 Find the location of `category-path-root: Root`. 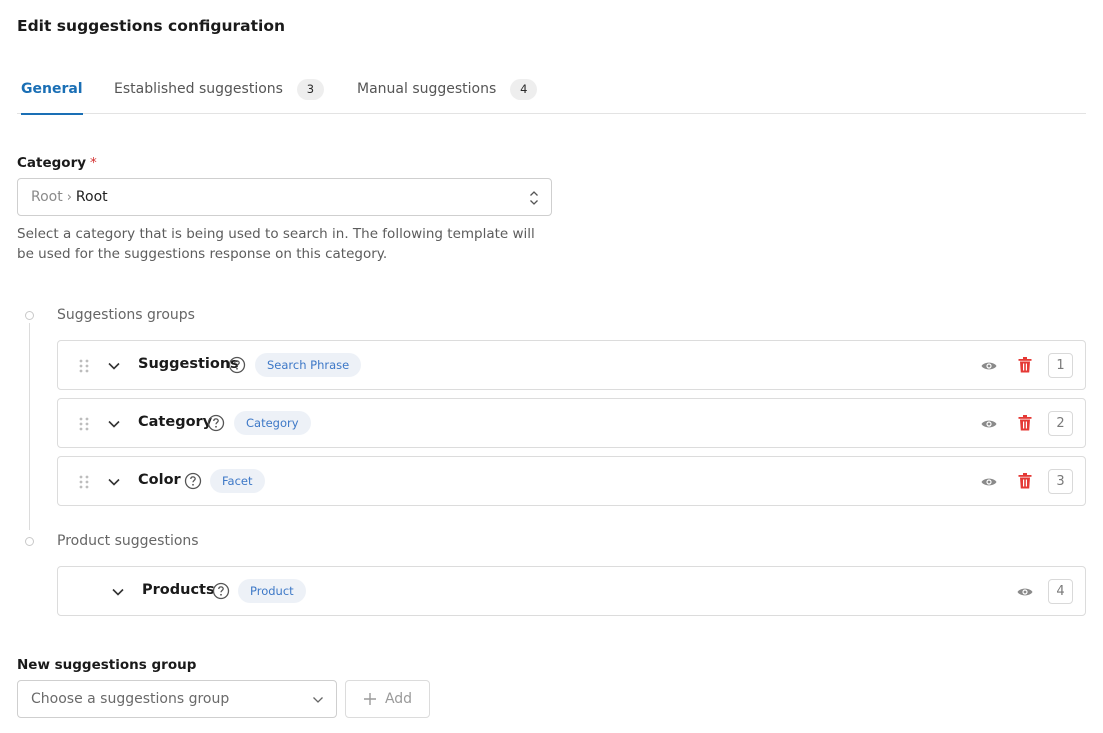

category-path-root: Root is located at coordinates (47, 197).